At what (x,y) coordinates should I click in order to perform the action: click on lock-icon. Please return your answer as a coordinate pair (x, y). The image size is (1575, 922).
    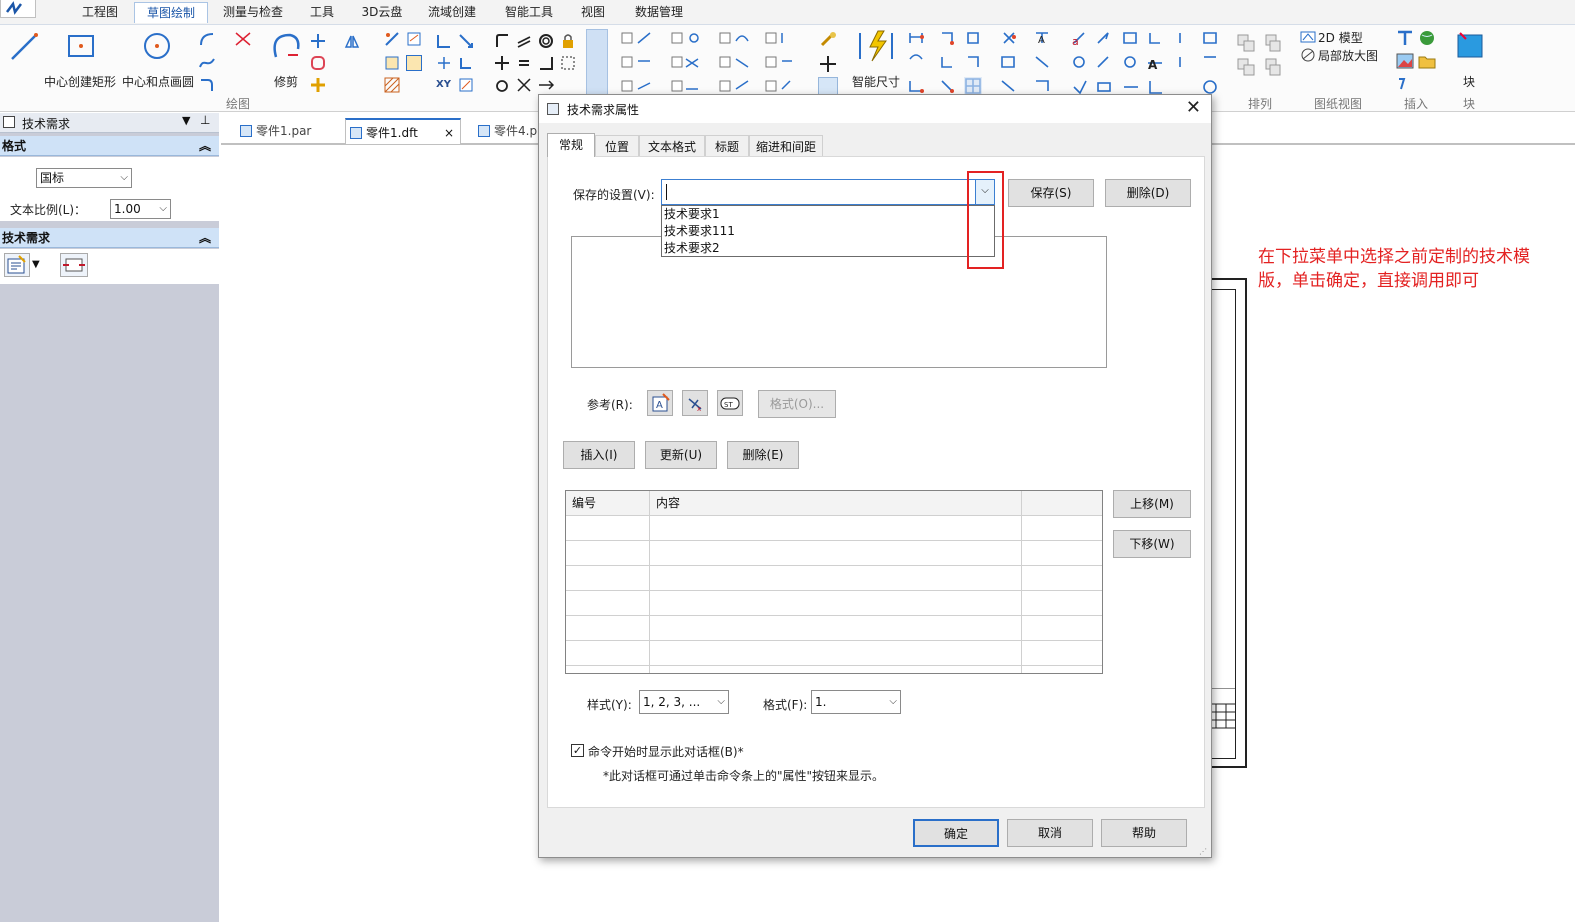
    Looking at the image, I should click on (568, 41).